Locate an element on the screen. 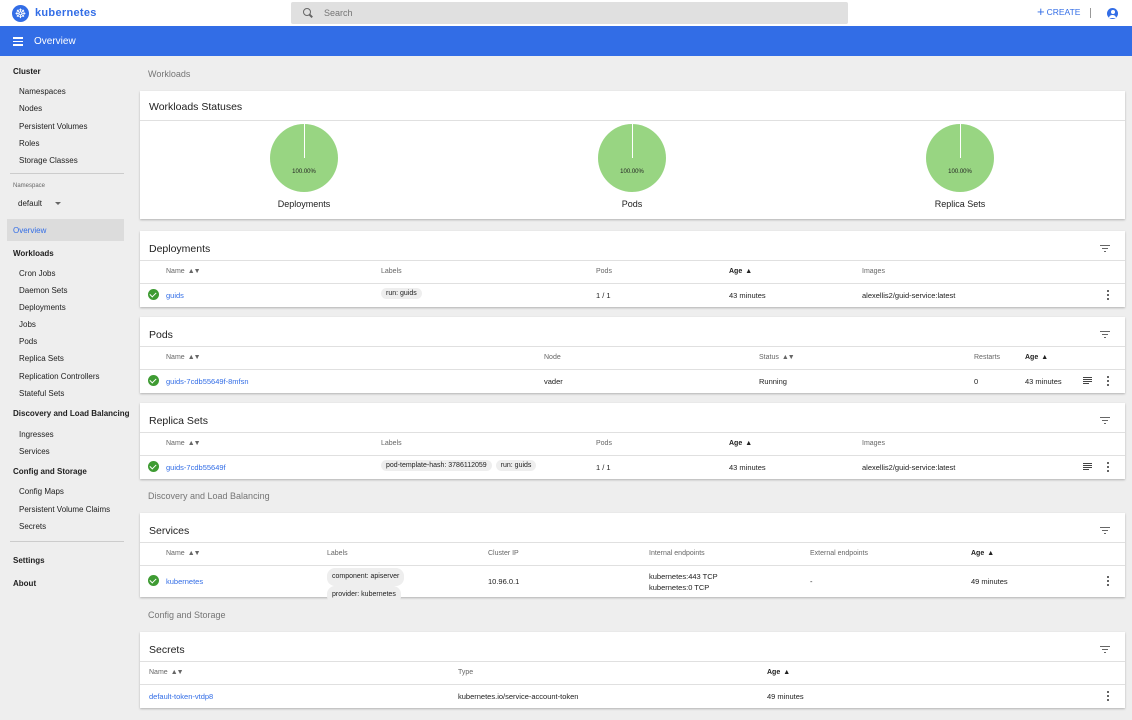 The image size is (1132, 720). sidebar-item-pods: Pods is located at coordinates (28, 341).